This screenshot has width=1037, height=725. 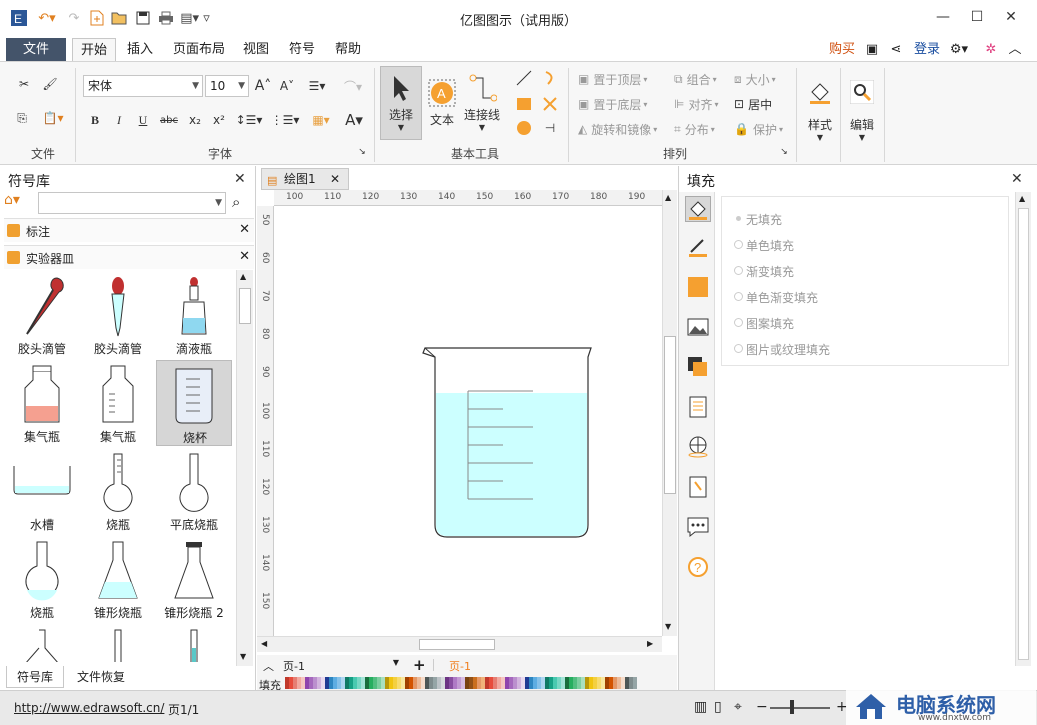 What do you see at coordinates (285, 120) in the screenshot?
I see `bullets-icon: ⋮☰▾` at bounding box center [285, 120].